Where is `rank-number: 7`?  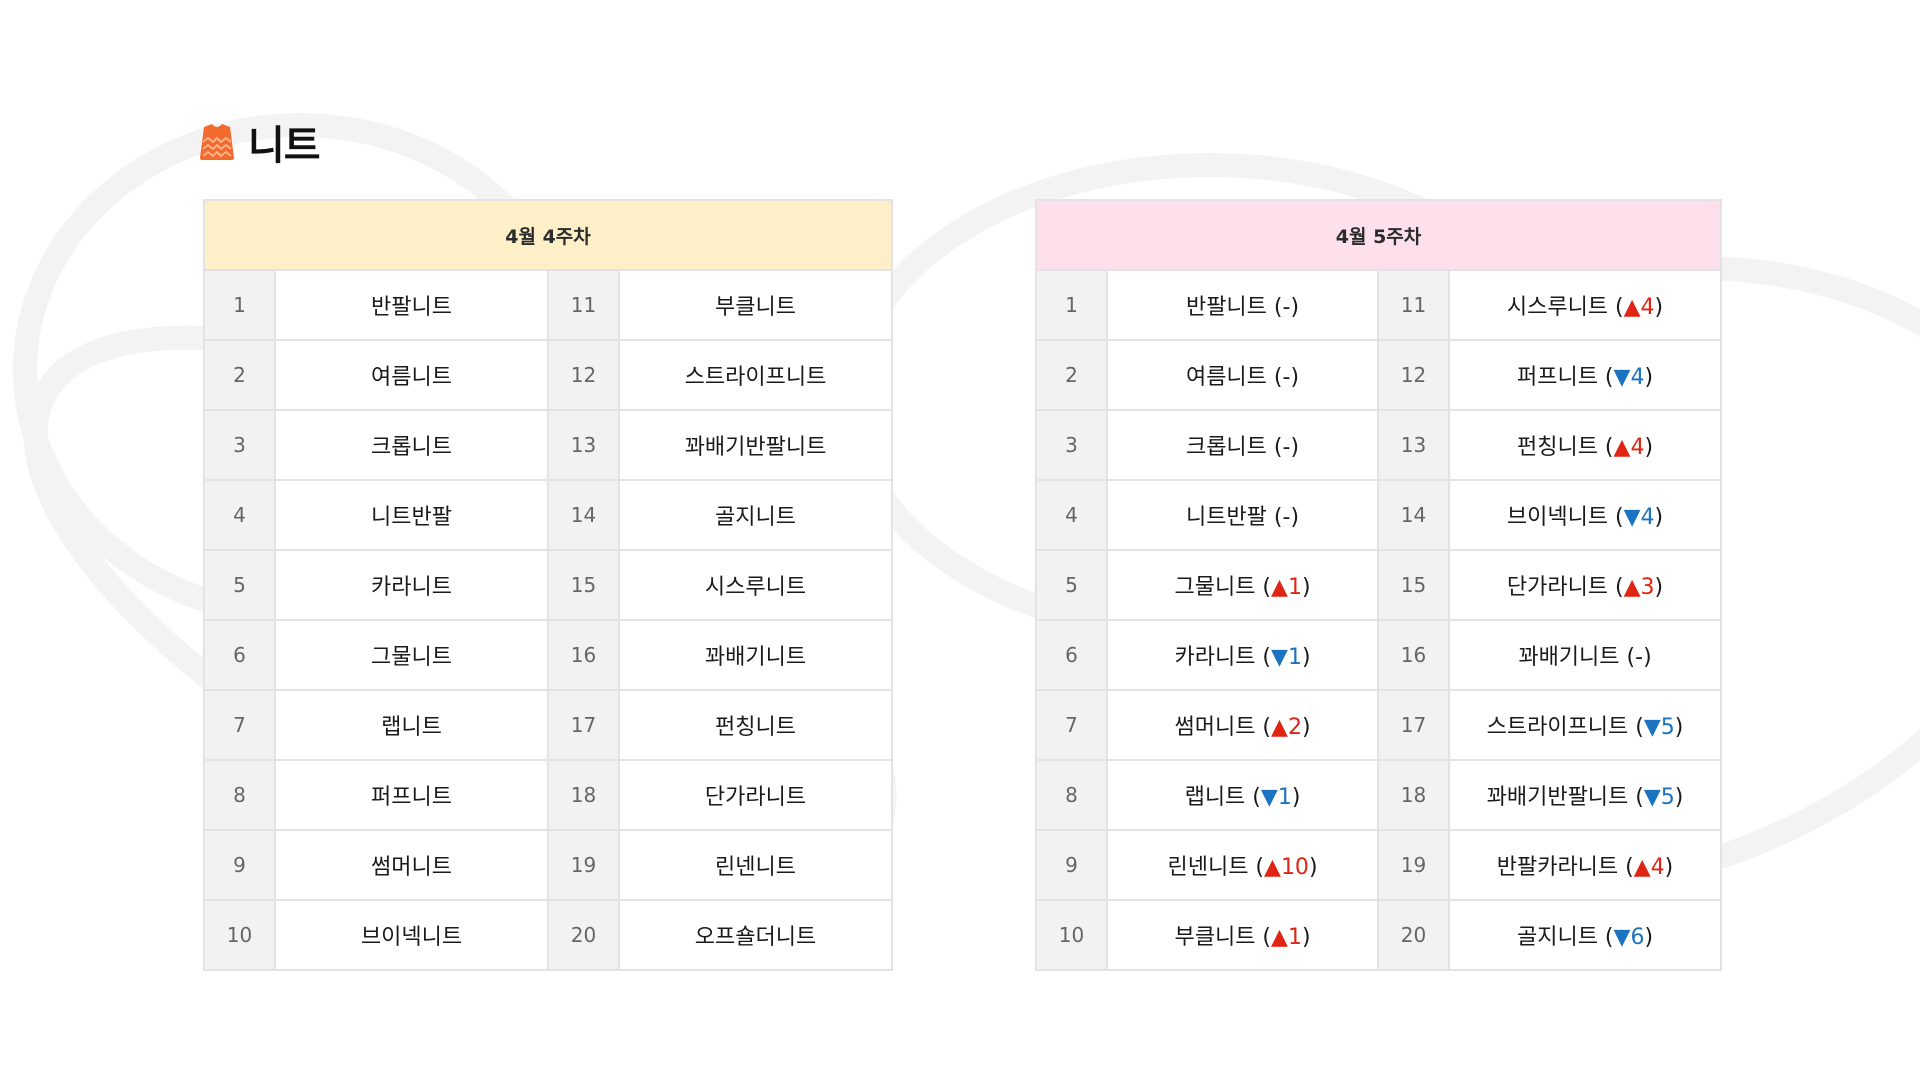
rank-number: 7 is located at coordinates (1071, 725).